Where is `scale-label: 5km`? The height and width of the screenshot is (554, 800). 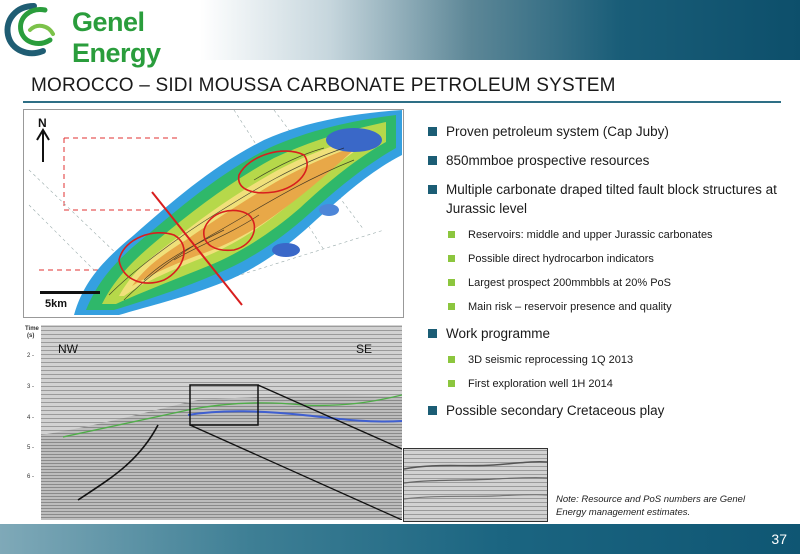 scale-label: 5km is located at coordinates (56, 304).